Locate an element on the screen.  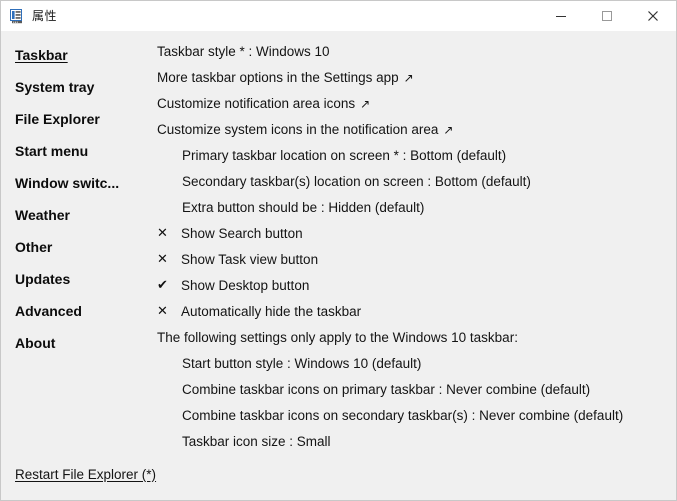
maximize-icon is located at coordinates (607, 16).